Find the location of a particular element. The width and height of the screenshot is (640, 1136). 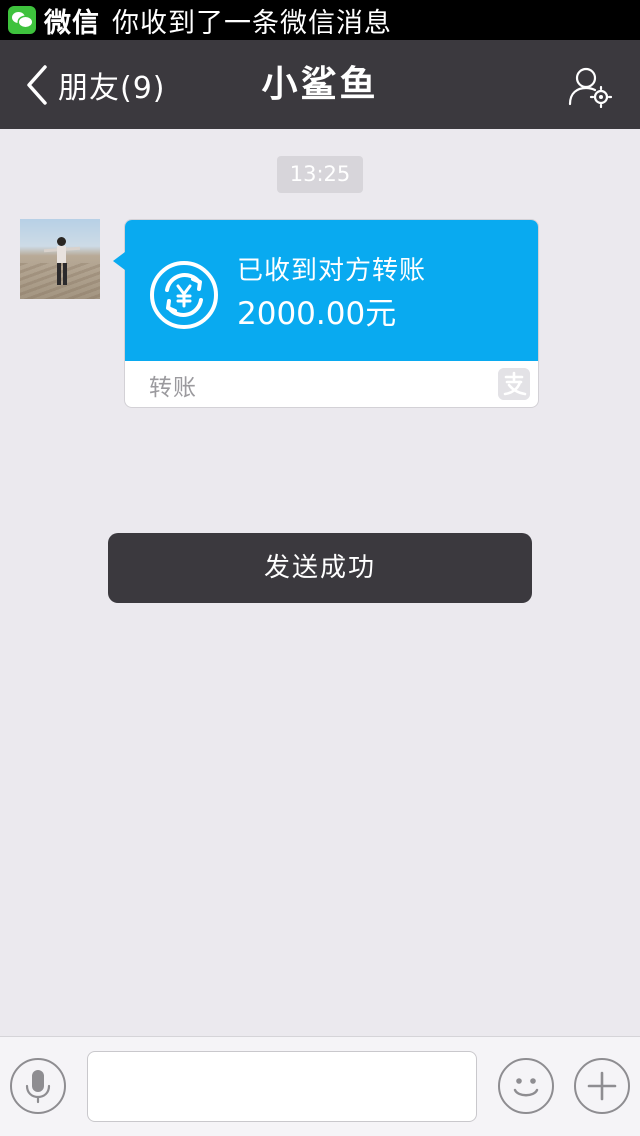

transfer-footer-label: 转账 is located at coordinates (173, 388).